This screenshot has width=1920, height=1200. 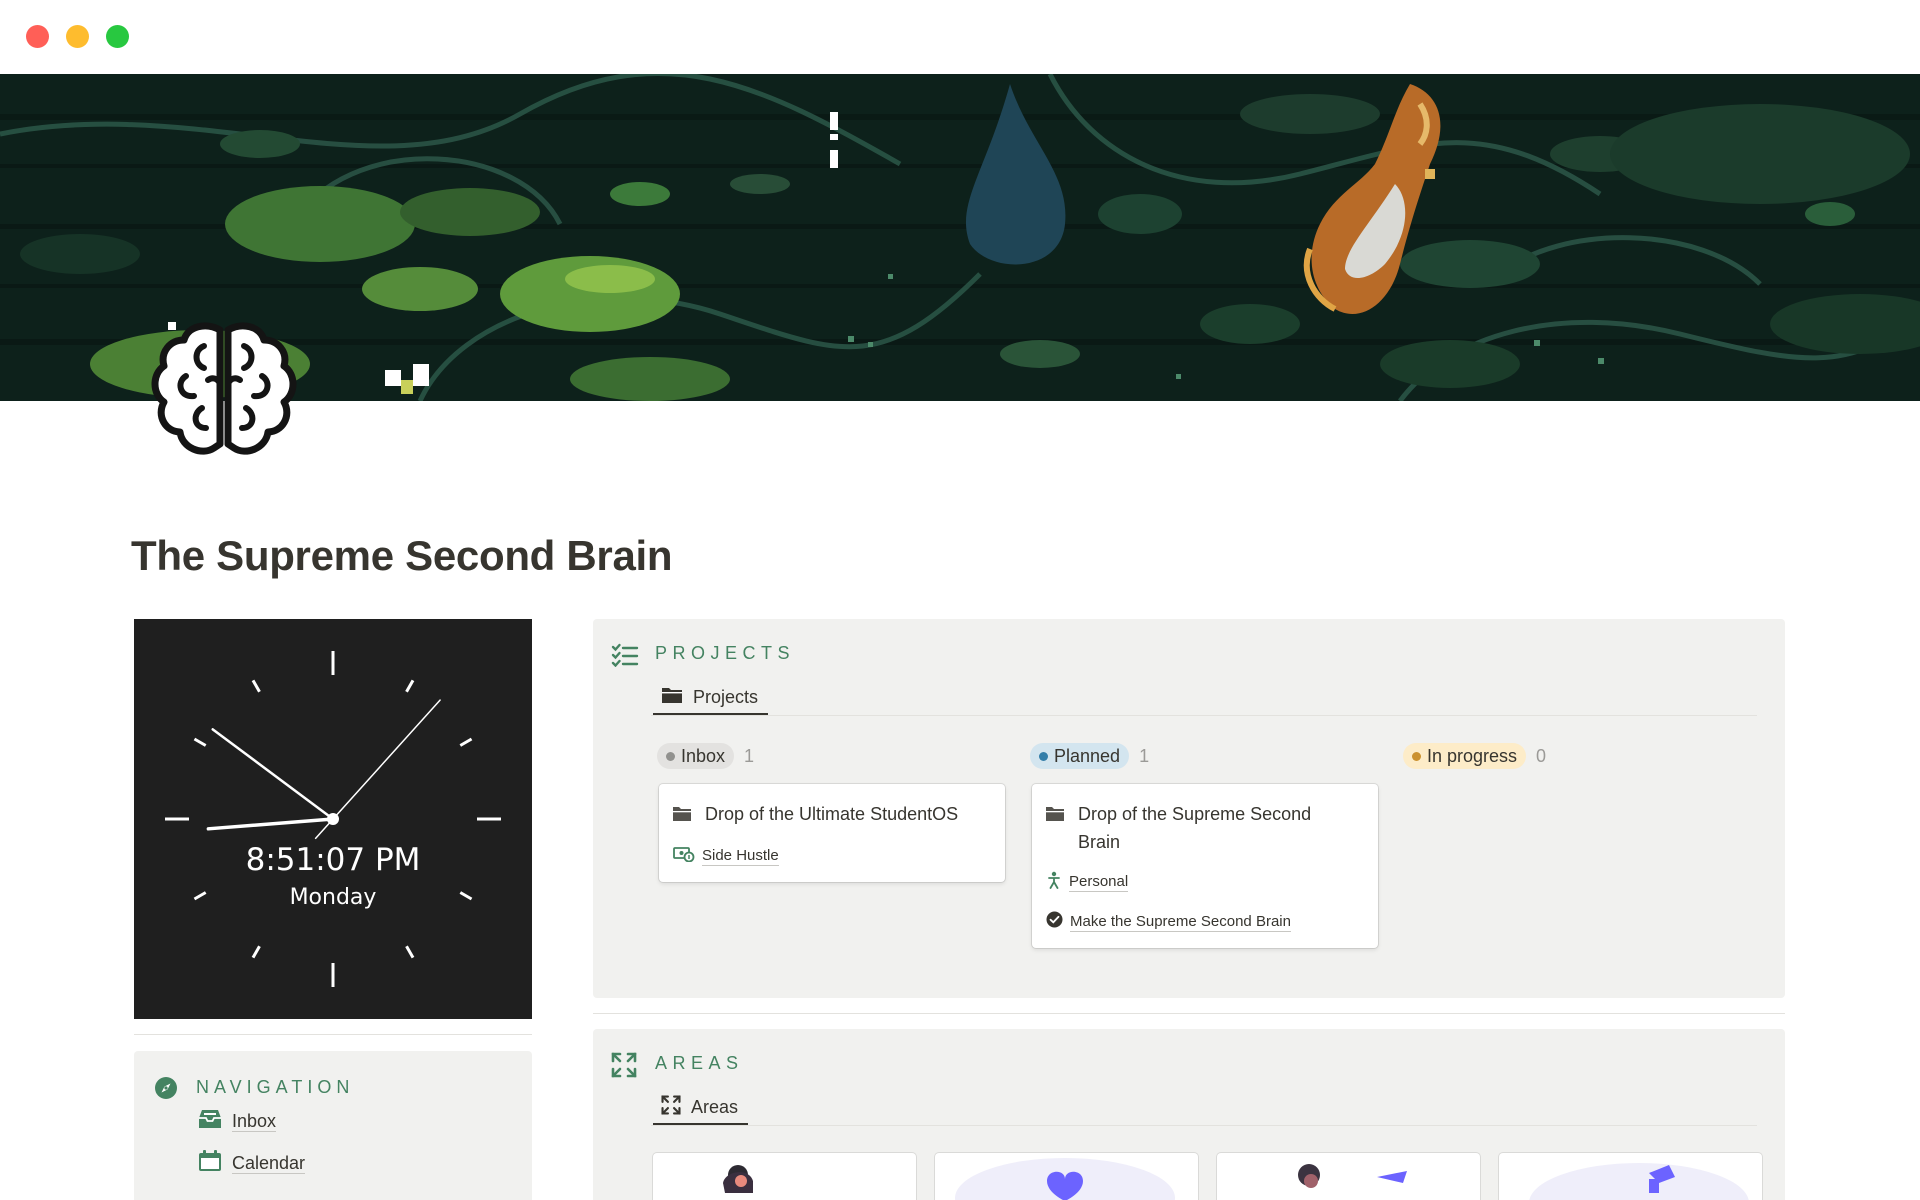 What do you see at coordinates (269, 1163) in the screenshot?
I see `nav-item-label: Calendar` at bounding box center [269, 1163].